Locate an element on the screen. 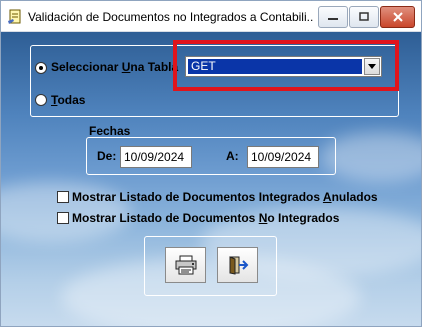  from-date-label: De: is located at coordinates (107, 156).